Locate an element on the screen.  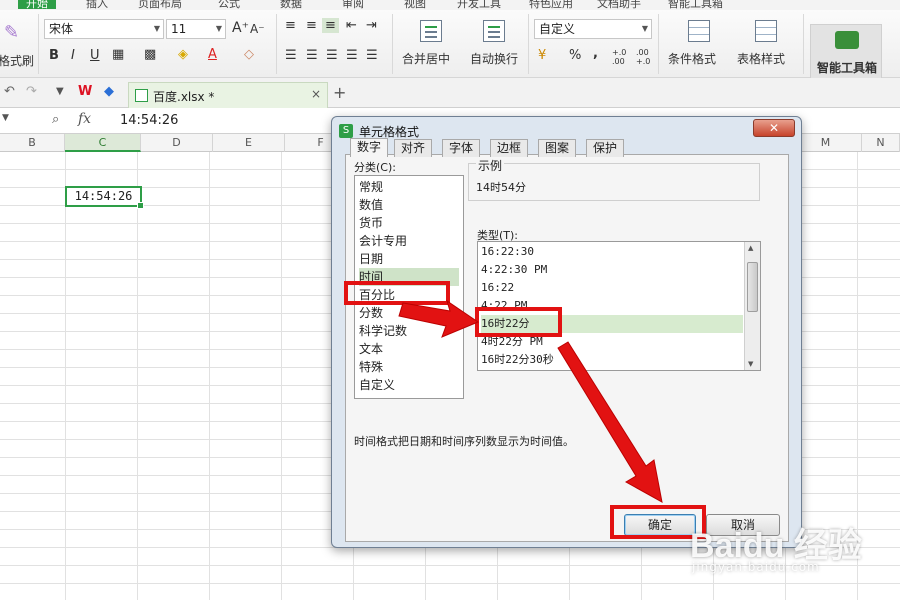
font-size-value: 11 is located at coordinates (179, 29).